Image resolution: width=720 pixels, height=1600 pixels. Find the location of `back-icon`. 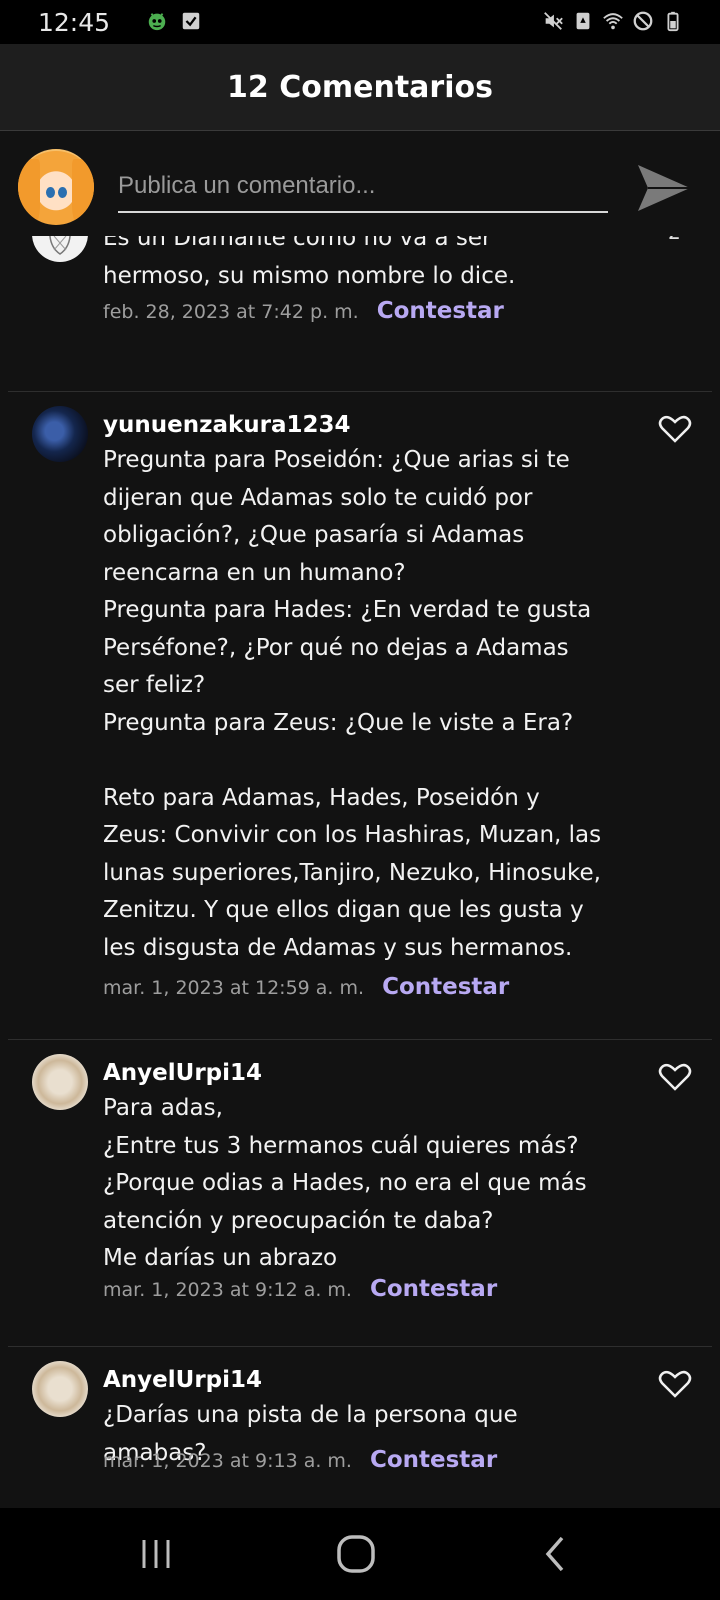

back-icon is located at coordinates (558, 1554).